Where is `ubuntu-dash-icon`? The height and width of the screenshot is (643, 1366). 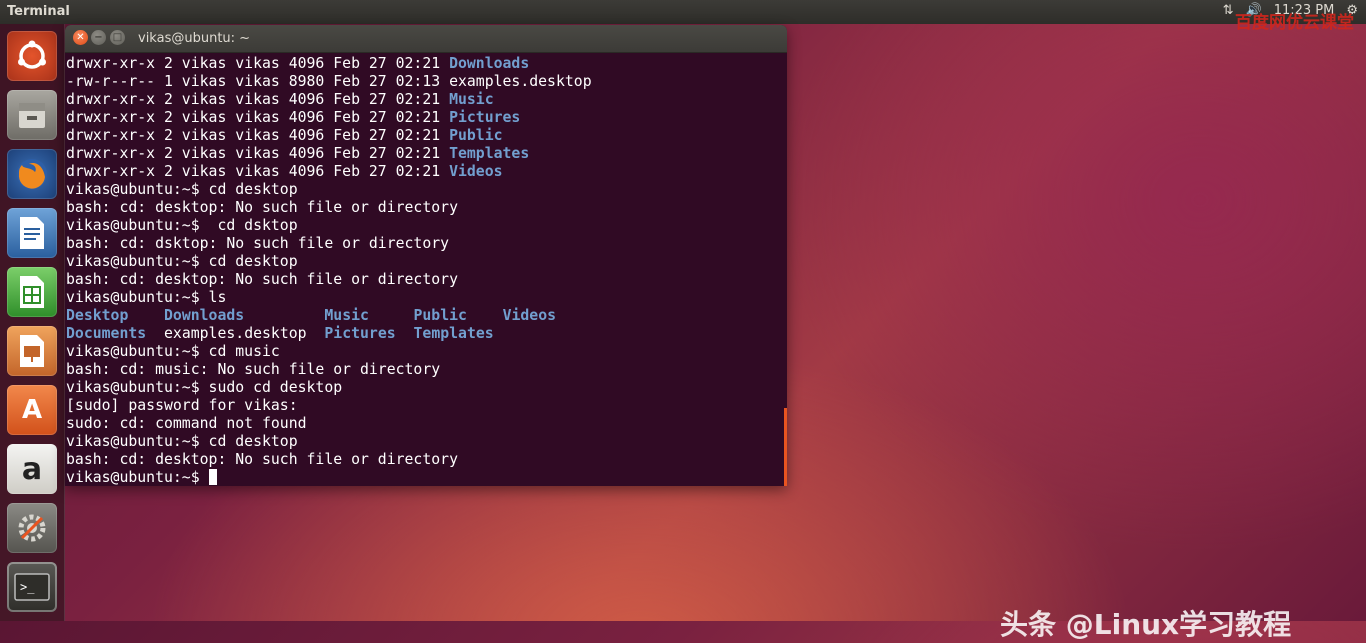
ubuntu-dash-icon is located at coordinates (32, 56).